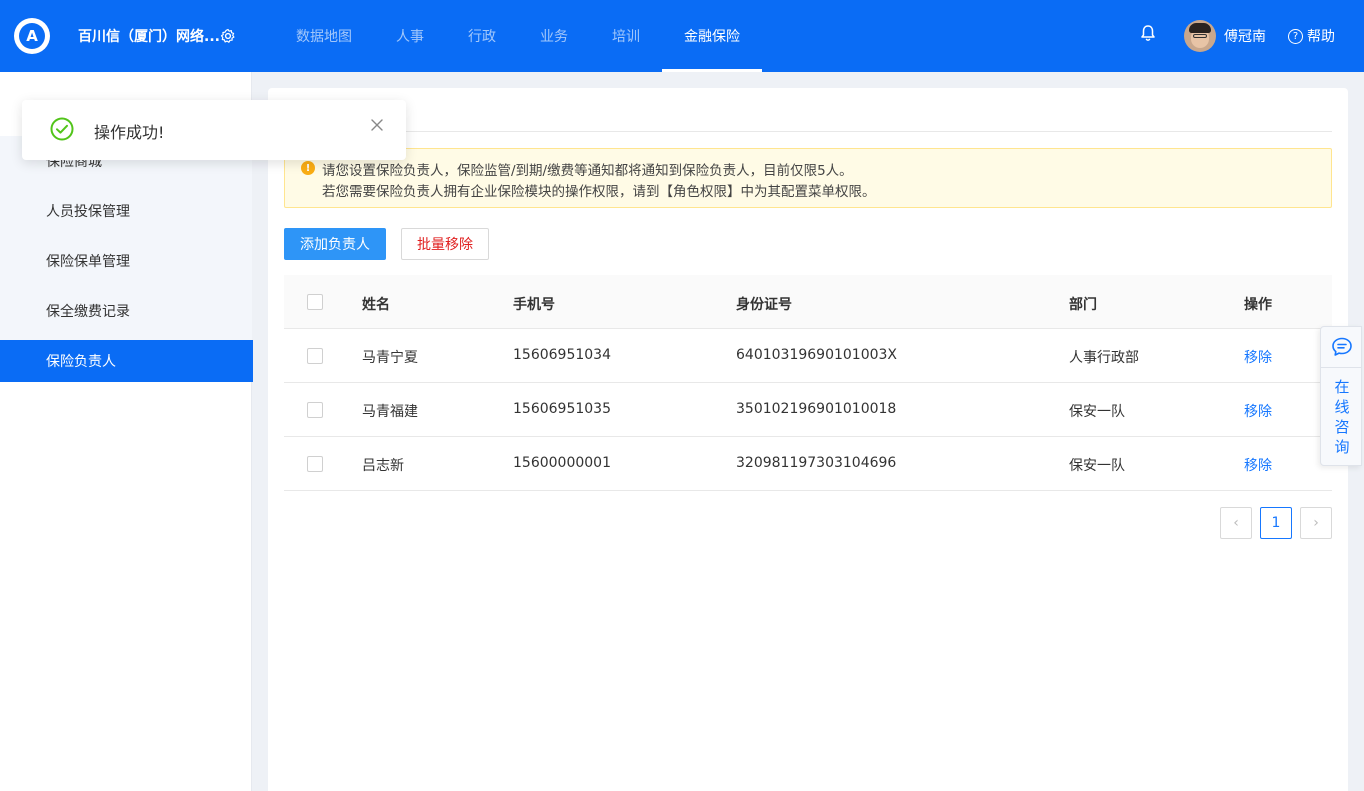 The height and width of the screenshot is (791, 1364). What do you see at coordinates (1104, 358) in the screenshot?
I see `cell-department: 人事行政部` at bounding box center [1104, 358].